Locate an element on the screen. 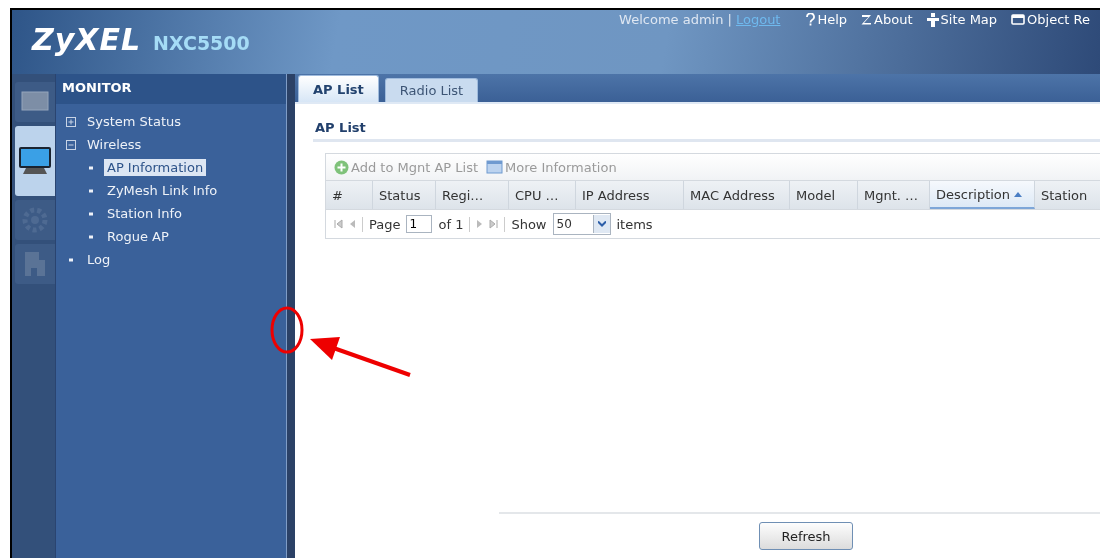 The width and height of the screenshot is (1100, 558). refresh-button: Refresh is located at coordinates (806, 536).